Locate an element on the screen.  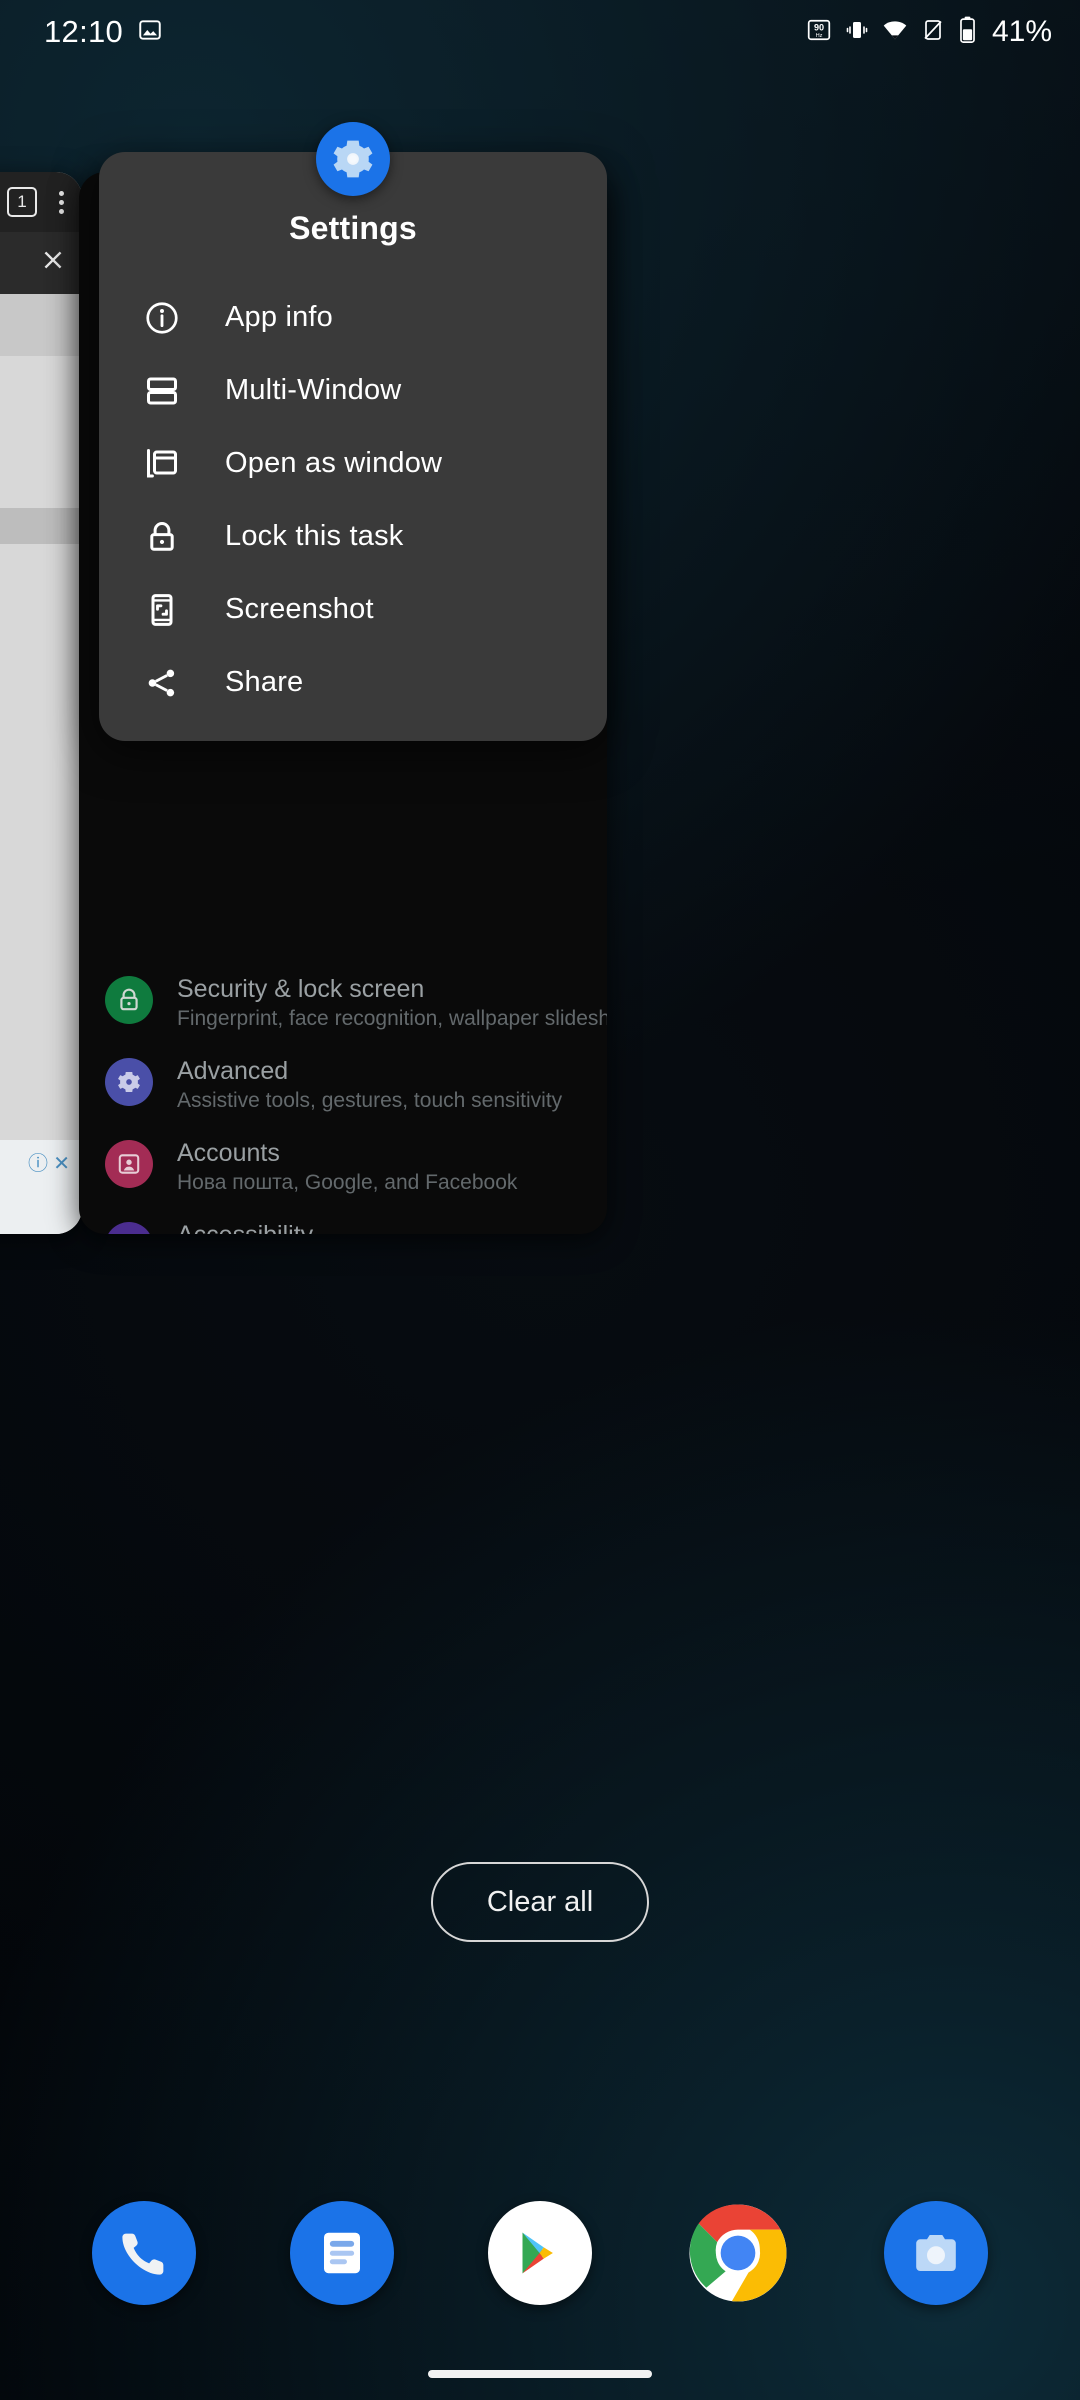
screenshot-image-icon is located at coordinates (150, 32).